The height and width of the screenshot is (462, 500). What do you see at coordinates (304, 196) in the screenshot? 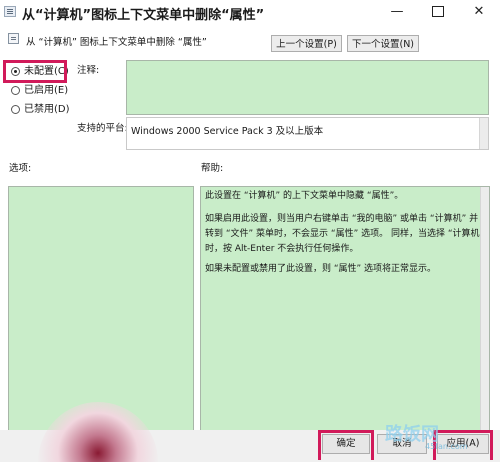
I see `help-paragraph: 此设置在 “计算机” 的上下文菜单中隐藏 “属性”。` at bounding box center [304, 196].